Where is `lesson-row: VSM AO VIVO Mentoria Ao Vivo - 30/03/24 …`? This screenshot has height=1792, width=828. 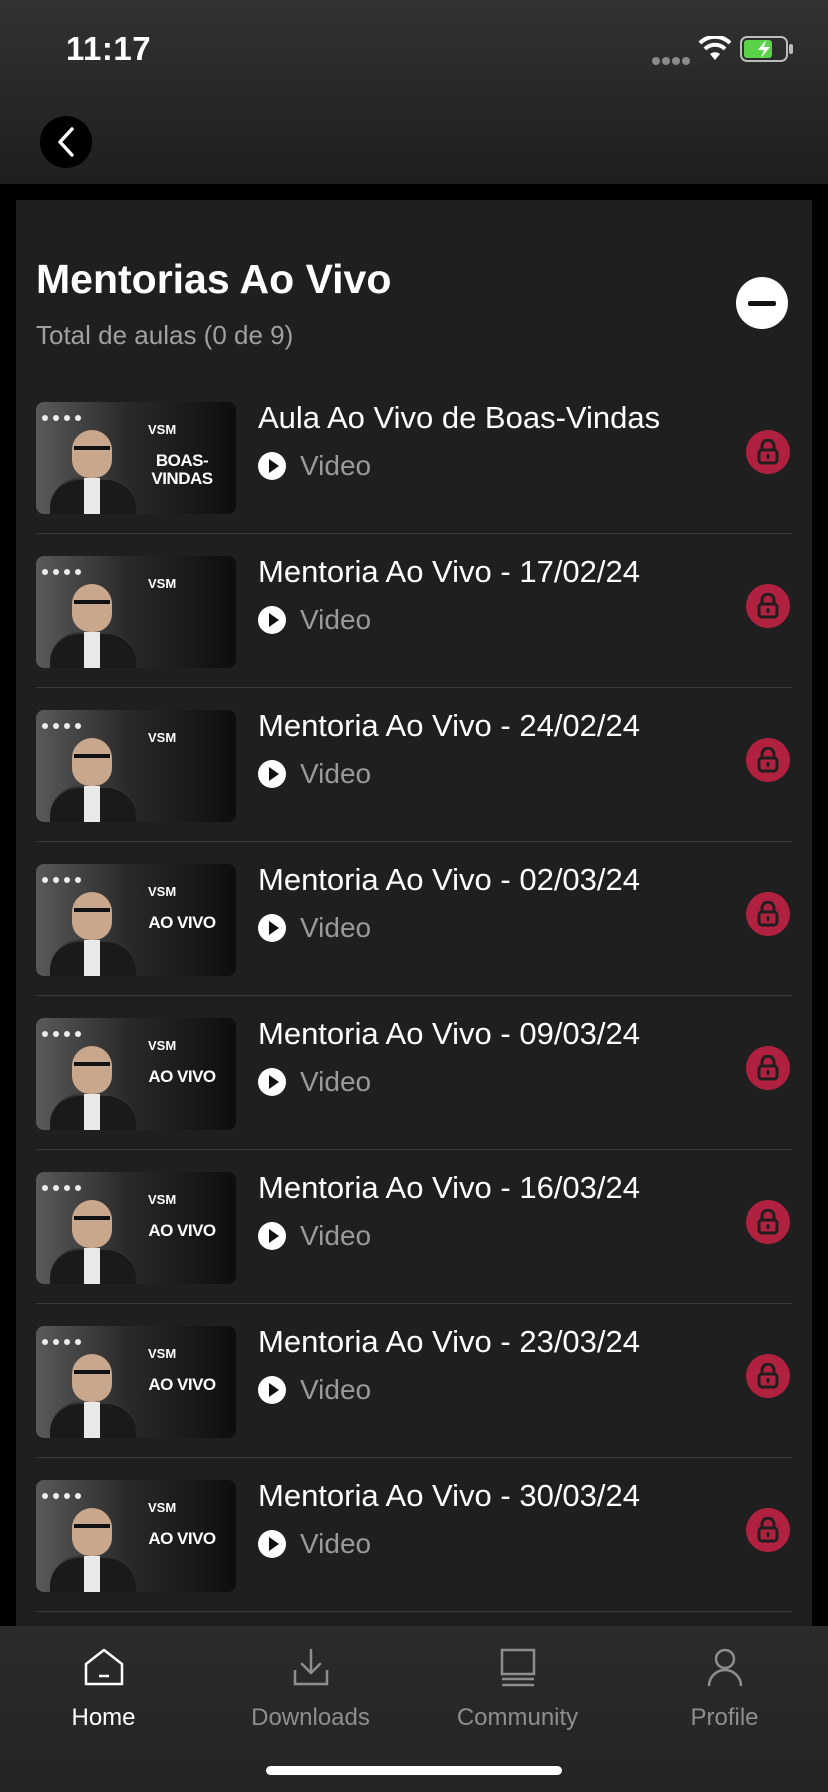 lesson-row: VSM AO VIVO Mentoria Ao Vivo - 30/03/24 … is located at coordinates (414, 1535).